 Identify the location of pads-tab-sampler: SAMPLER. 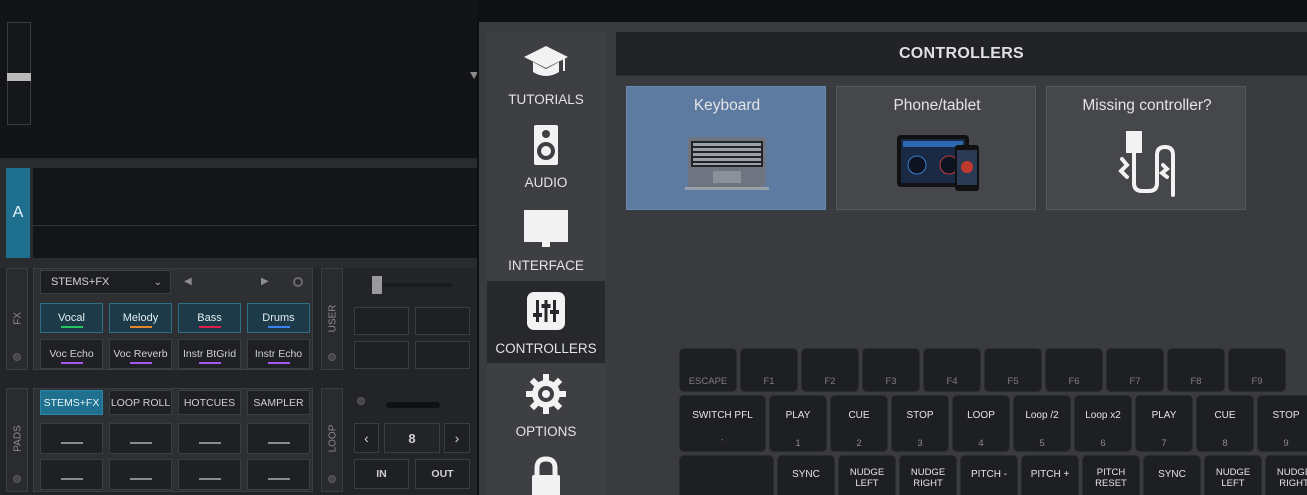
(278, 402).